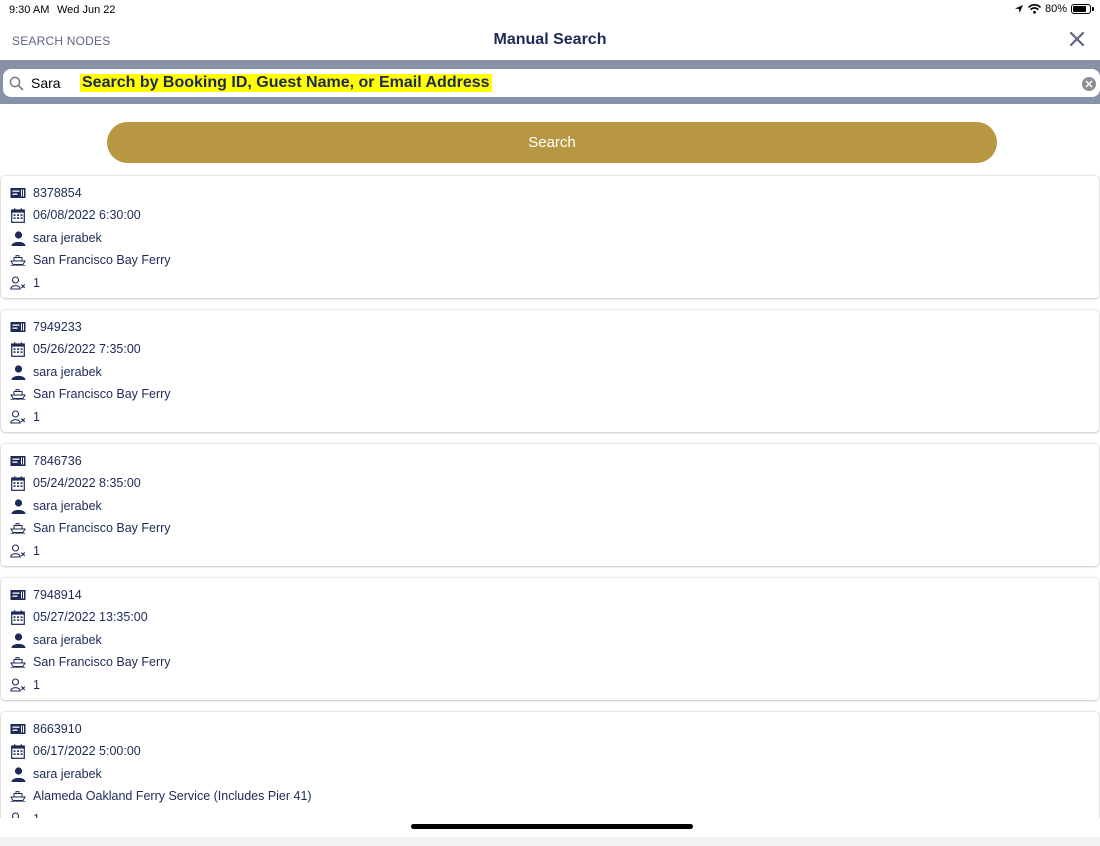 The height and width of the screenshot is (846, 1100). What do you see at coordinates (1034, 9) in the screenshot?
I see `wifi-icon` at bounding box center [1034, 9].